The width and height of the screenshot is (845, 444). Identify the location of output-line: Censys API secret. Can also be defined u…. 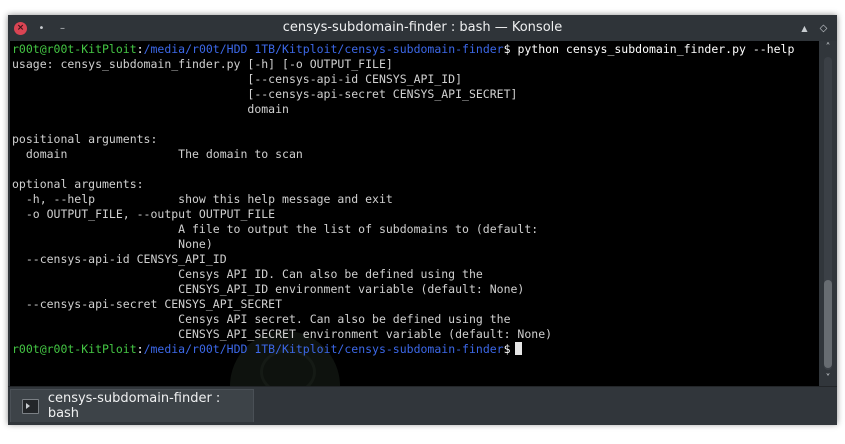
(261, 319).